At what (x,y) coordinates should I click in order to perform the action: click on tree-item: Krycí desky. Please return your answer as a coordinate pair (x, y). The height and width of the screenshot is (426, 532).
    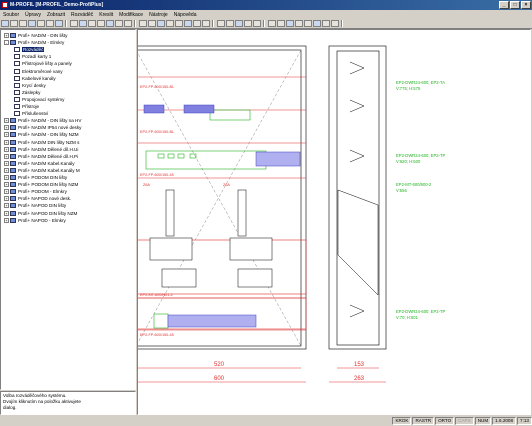
    Looking at the image, I should click on (30, 85).